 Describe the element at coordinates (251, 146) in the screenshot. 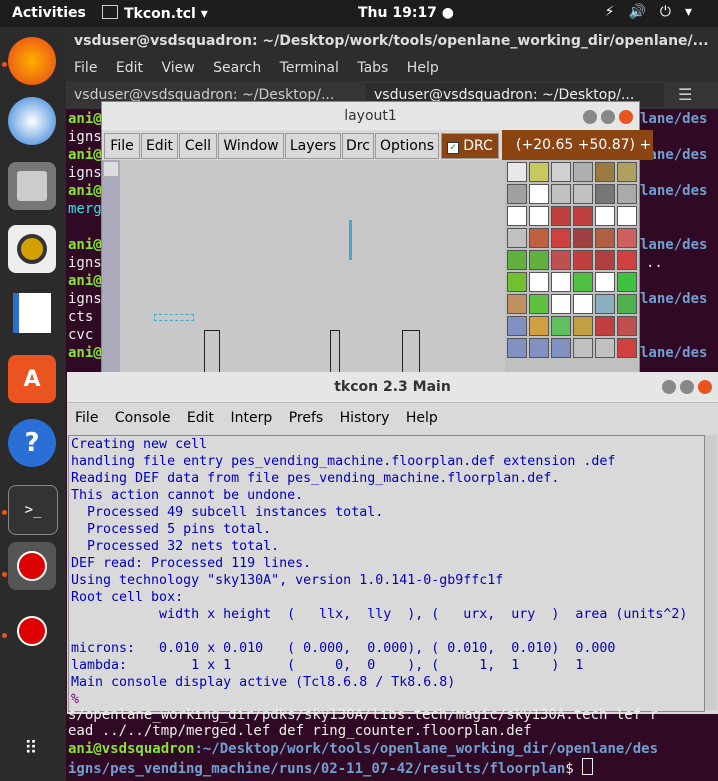

I see `layout-menu-window: Window` at that location.